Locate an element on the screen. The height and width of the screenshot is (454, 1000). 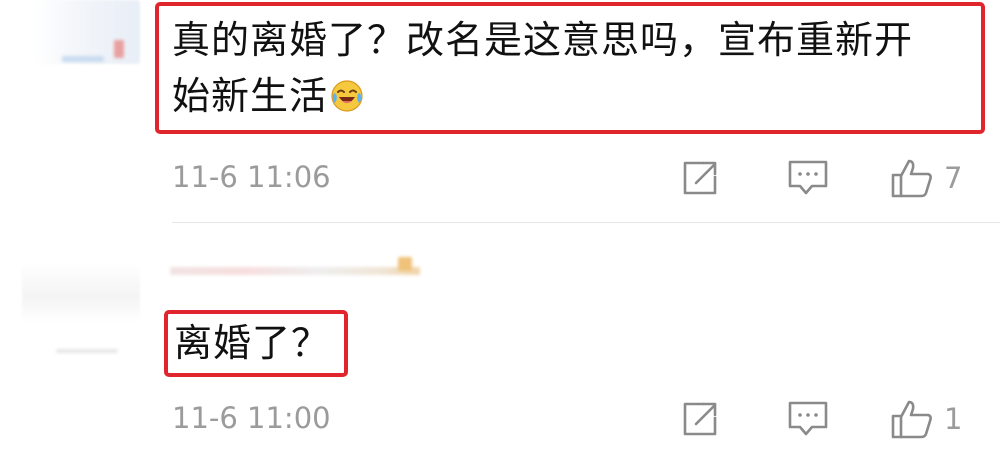
like-count: 1 is located at coordinates (953, 419).